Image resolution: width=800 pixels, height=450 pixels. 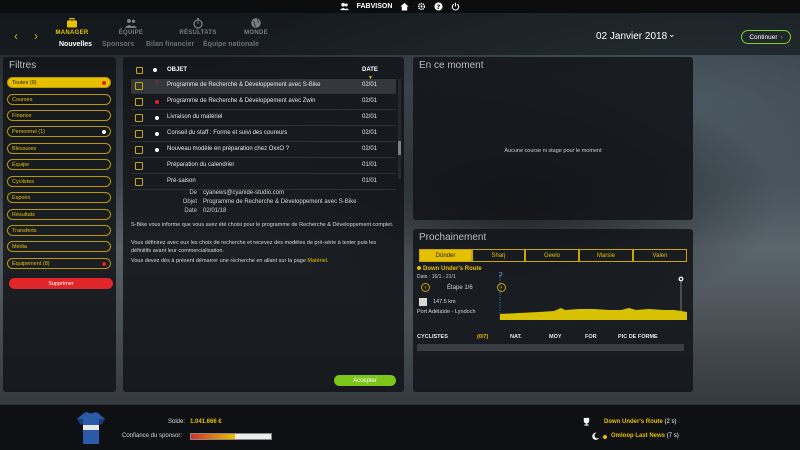 What do you see at coordinates (606, 255) in the screenshot?
I see `race-tab-marsie: Marsie` at bounding box center [606, 255].